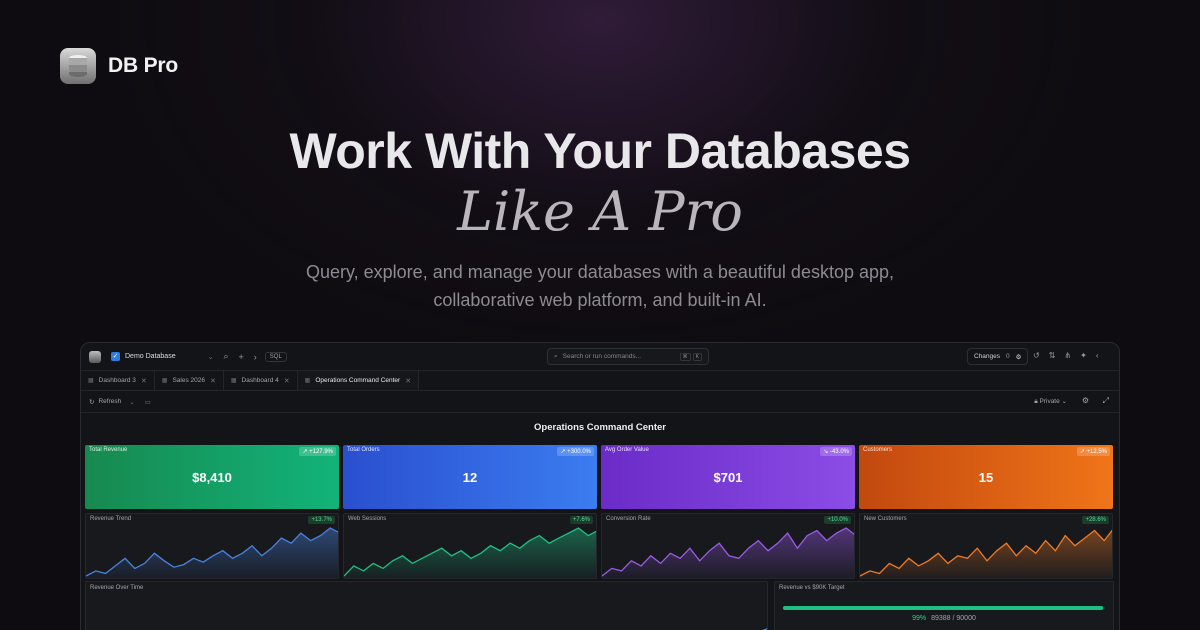 The height and width of the screenshot is (630, 1200). What do you see at coordinates (1093, 451) in the screenshot?
I see `kpi-change-badge: ↗ +12.5%` at bounding box center [1093, 451].